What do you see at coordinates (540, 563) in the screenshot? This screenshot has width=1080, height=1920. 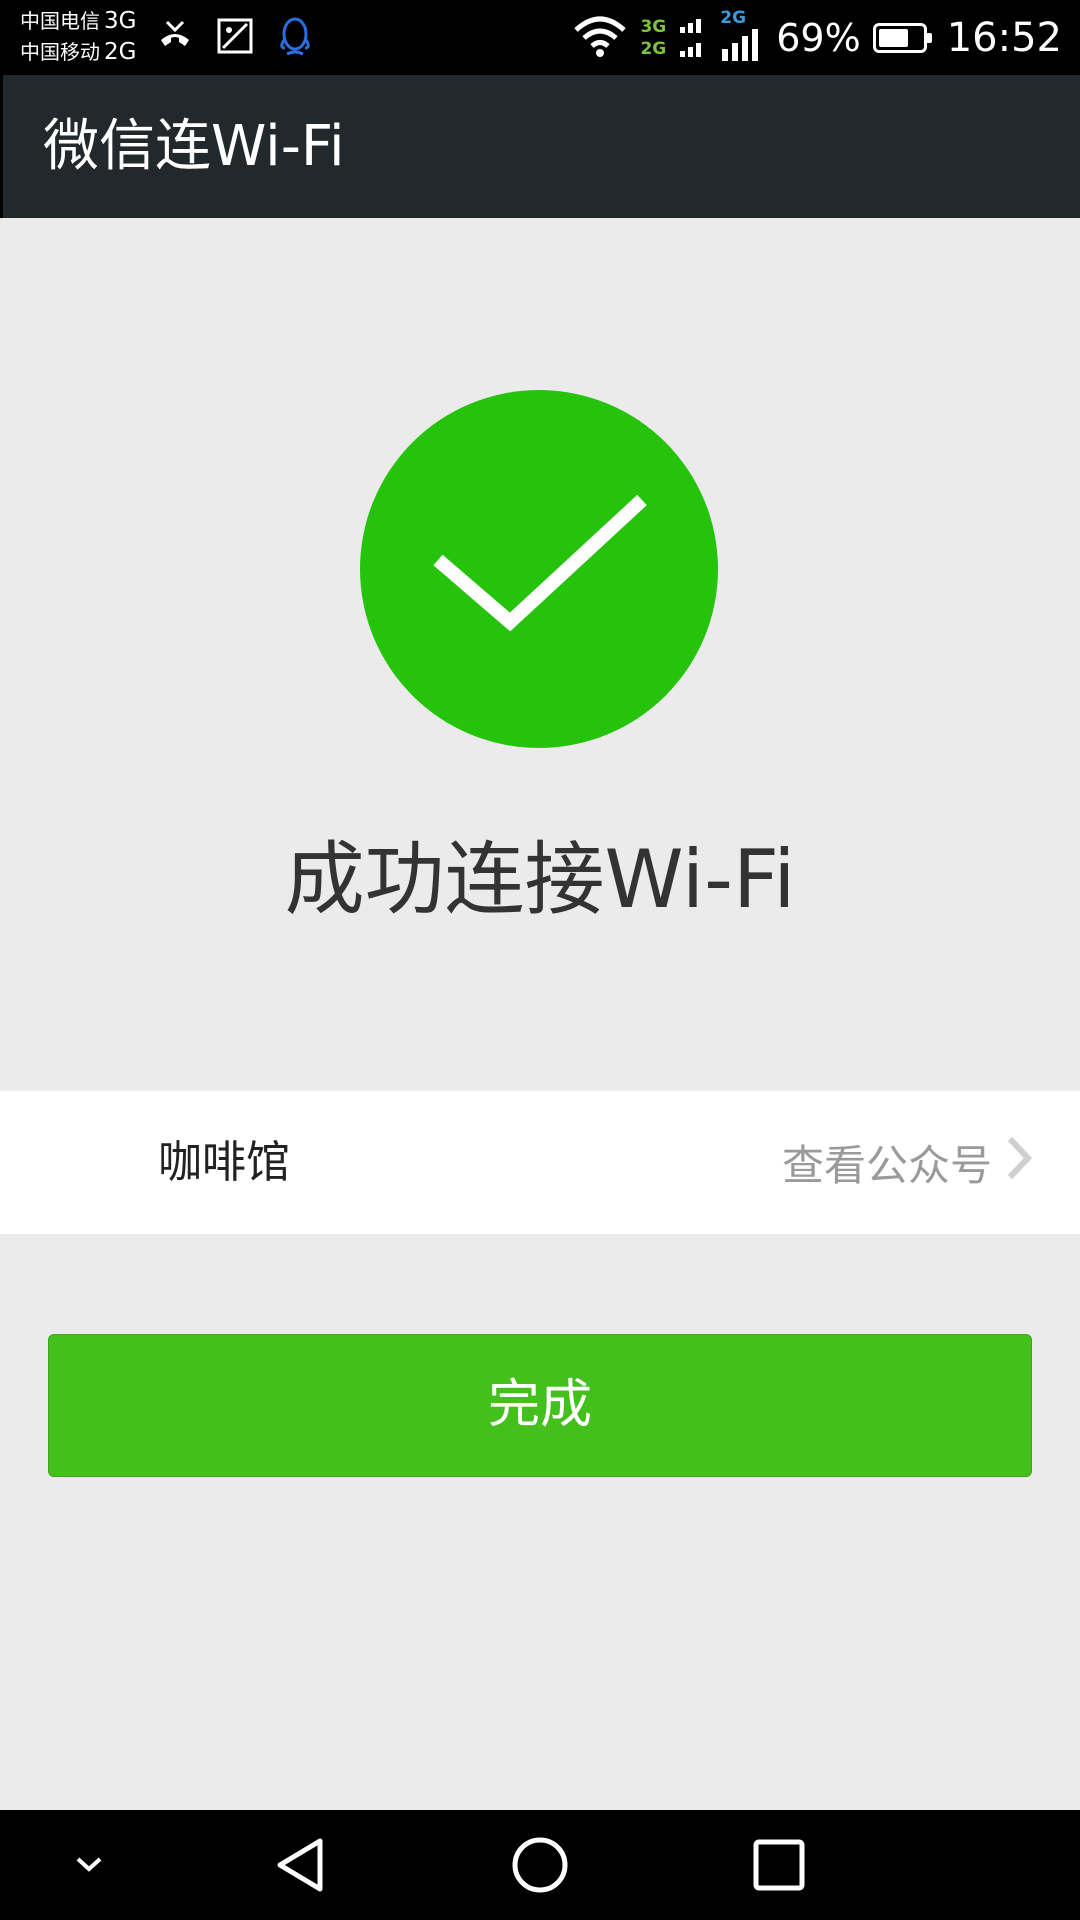 I see `checkmark-icon` at bounding box center [540, 563].